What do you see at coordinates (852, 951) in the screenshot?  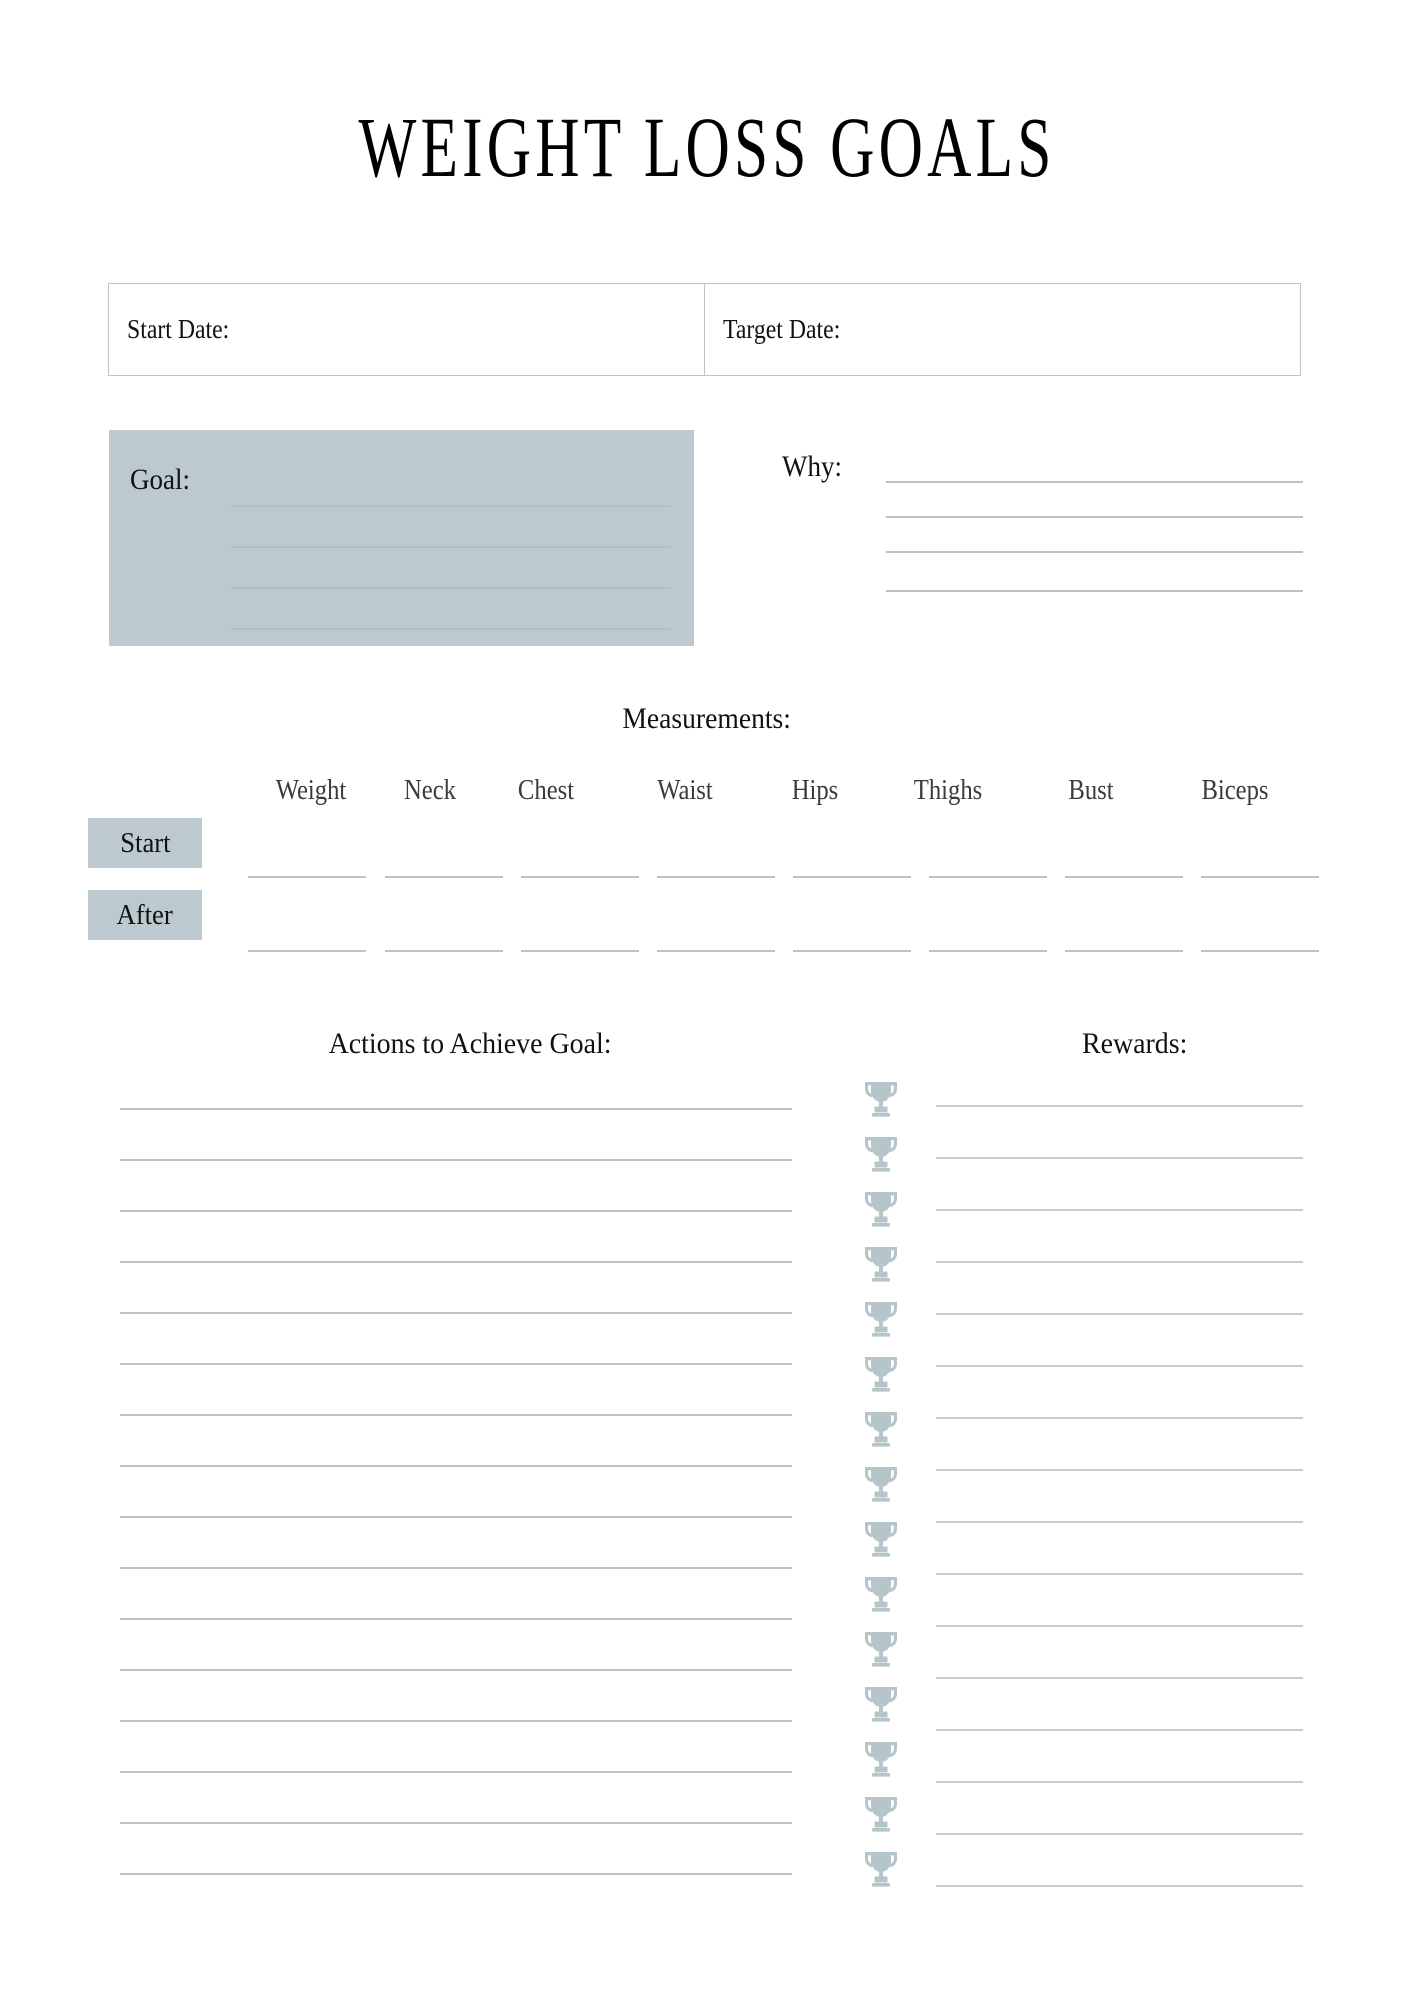 I see `measurement-input-after-hips` at bounding box center [852, 951].